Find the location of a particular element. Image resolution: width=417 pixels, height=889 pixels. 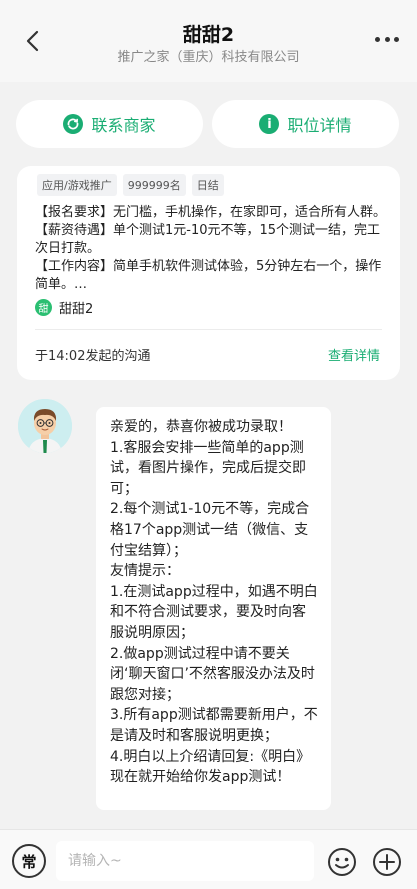

input-bar: 常 is located at coordinates (208, 859).